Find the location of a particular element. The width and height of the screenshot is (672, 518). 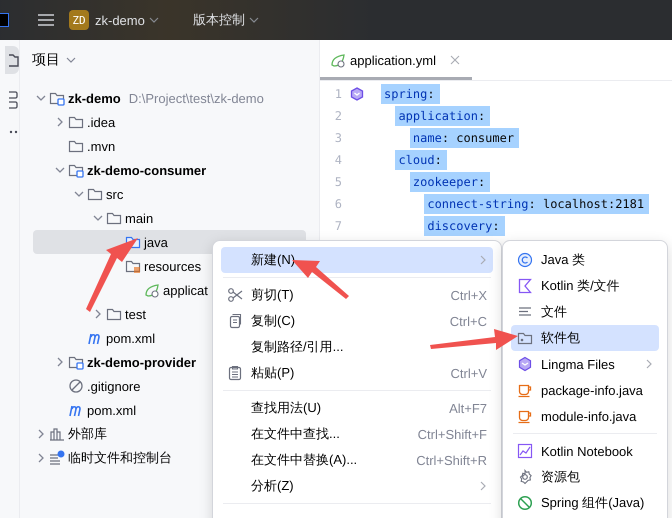

tree-item: zk-demo-consumer is located at coordinates (169, 170).